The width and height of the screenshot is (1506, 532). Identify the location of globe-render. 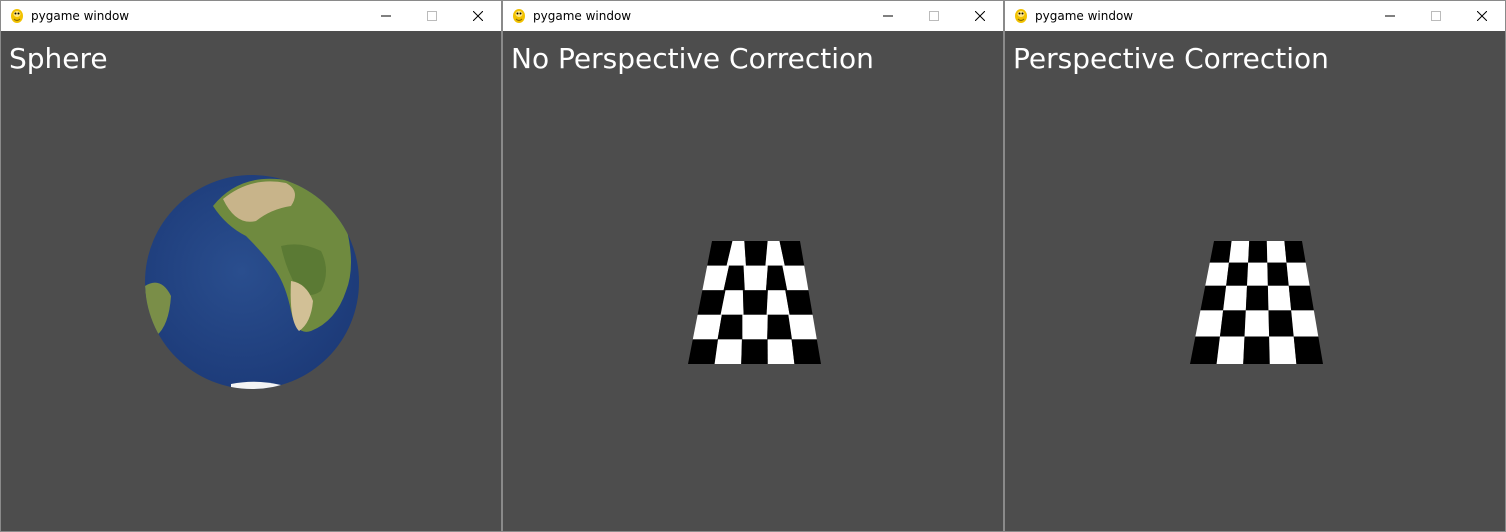
(252, 282).